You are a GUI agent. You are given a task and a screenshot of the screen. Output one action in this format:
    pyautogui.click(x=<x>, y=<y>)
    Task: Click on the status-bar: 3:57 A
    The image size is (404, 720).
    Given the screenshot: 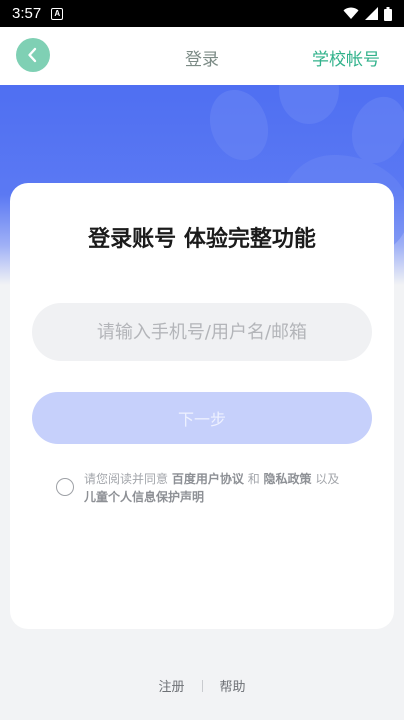 What is the action you would take?
    pyautogui.click(x=202, y=13)
    